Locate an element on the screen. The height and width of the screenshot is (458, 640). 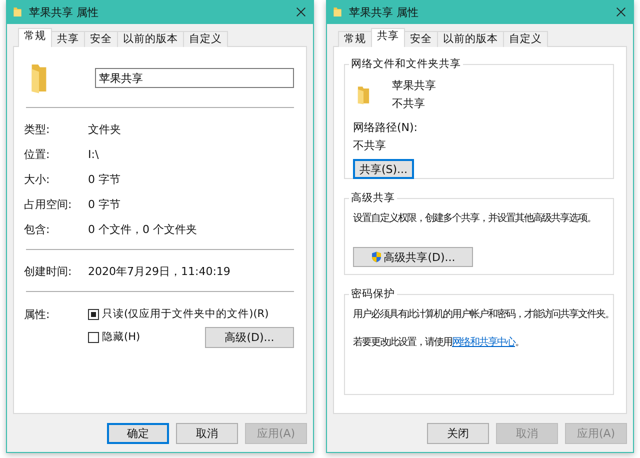
folder-name: 苹果共享 is located at coordinates (414, 85).